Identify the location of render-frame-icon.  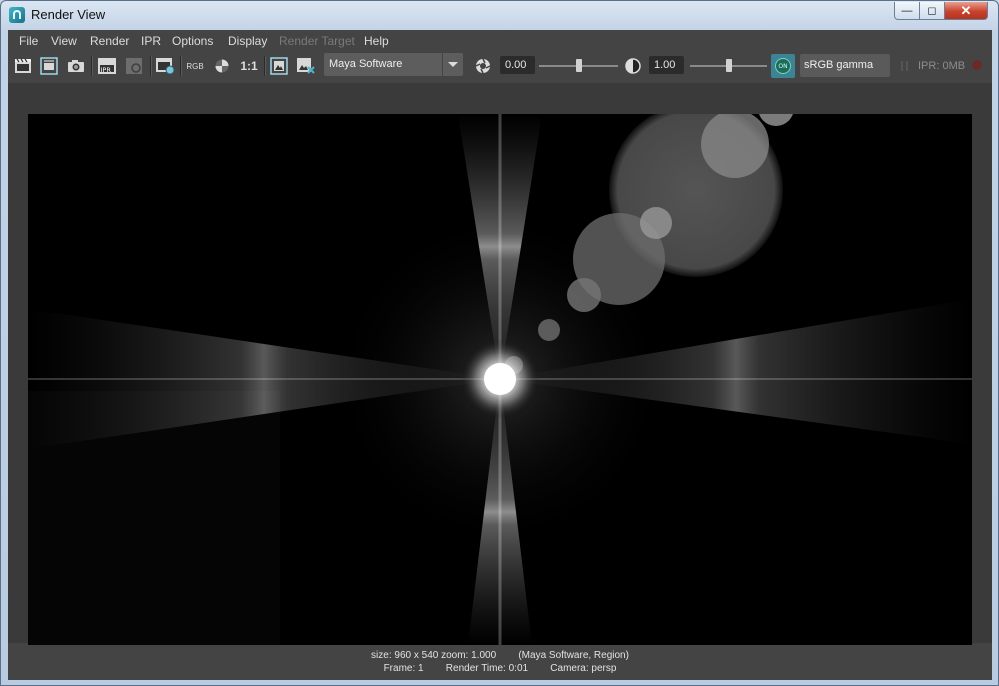
(23, 66).